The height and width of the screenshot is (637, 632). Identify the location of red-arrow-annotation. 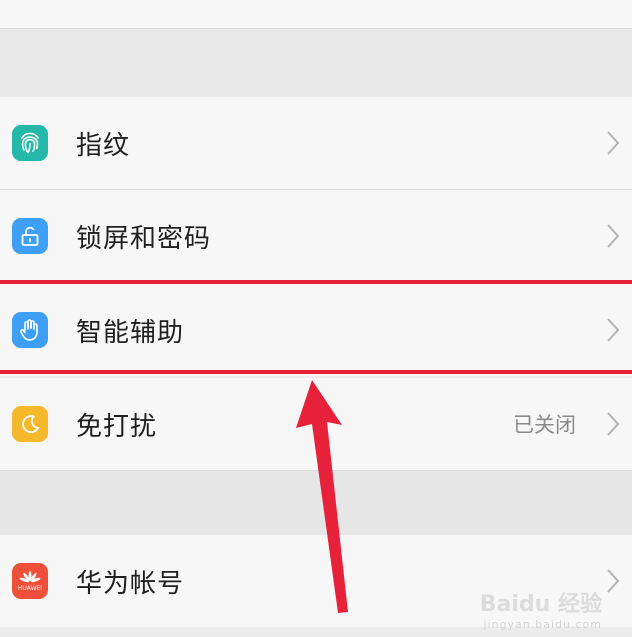
(322, 496).